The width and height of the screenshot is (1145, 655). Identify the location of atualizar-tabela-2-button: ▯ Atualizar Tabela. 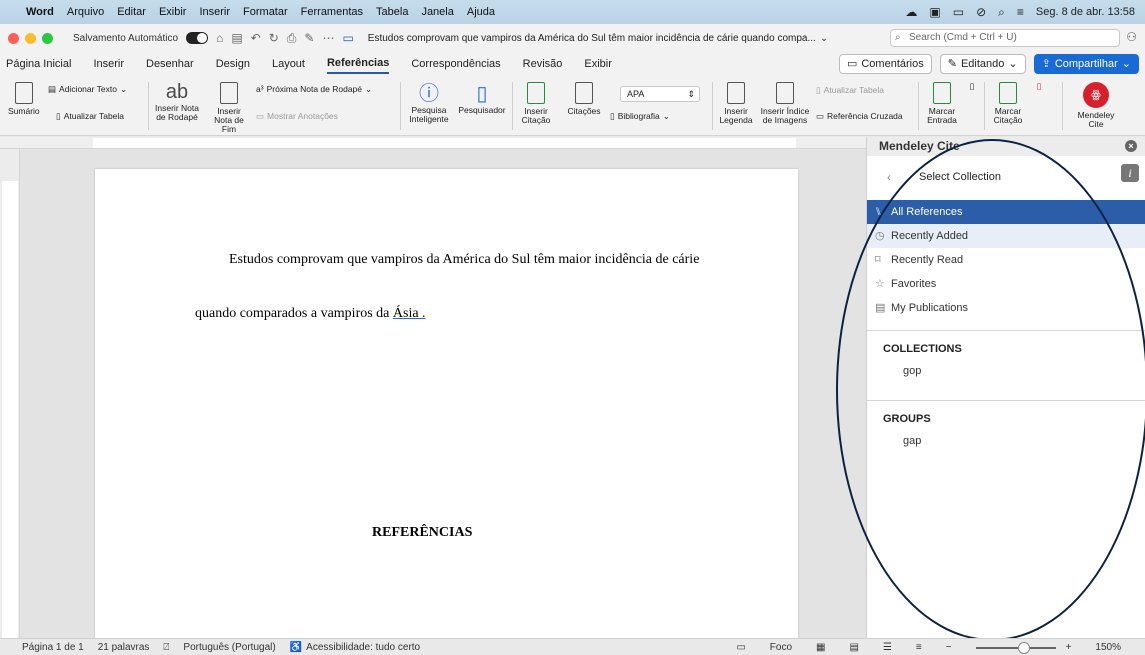
(850, 90).